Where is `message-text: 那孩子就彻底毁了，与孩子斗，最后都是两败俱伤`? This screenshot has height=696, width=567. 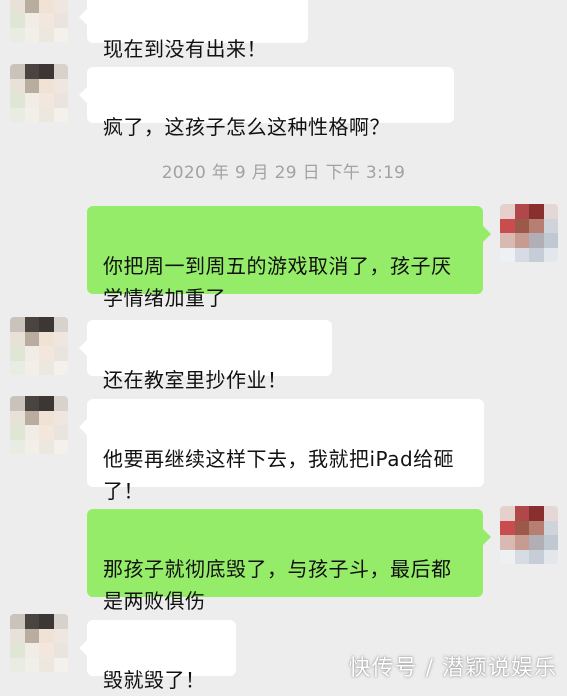
message-text: 那孩子就彻底毁了，与孩子斗，最后都是两败俱伤 is located at coordinates (277, 585).